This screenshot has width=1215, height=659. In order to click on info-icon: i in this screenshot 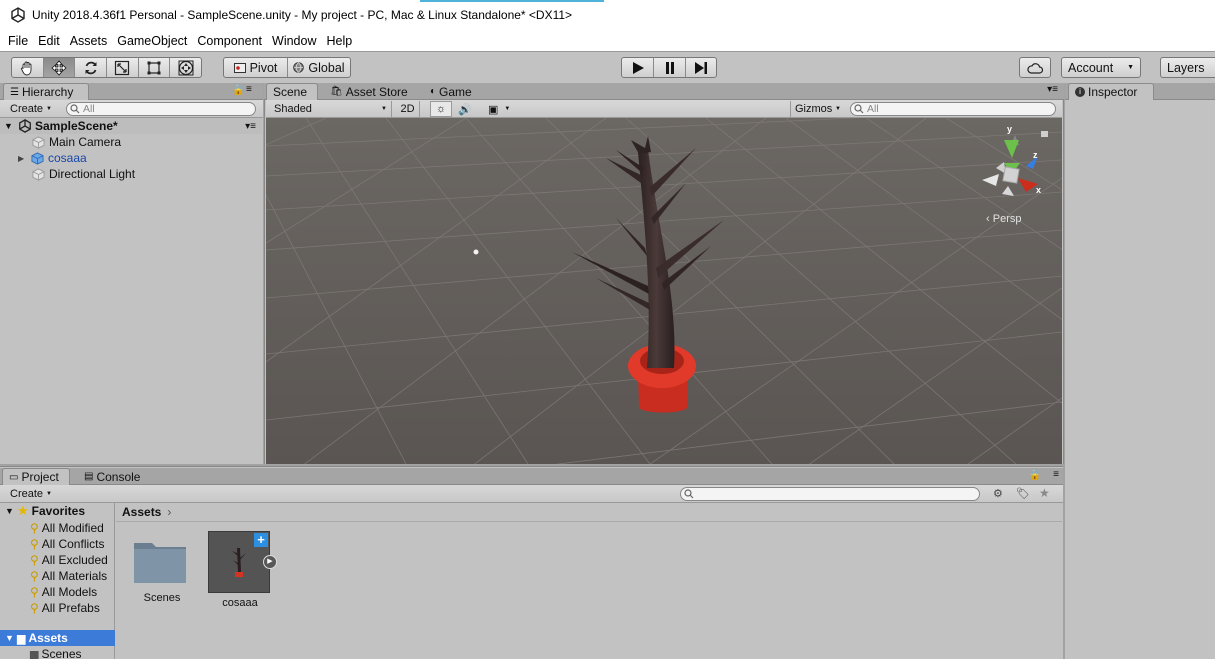, I will do `click(1080, 92)`.